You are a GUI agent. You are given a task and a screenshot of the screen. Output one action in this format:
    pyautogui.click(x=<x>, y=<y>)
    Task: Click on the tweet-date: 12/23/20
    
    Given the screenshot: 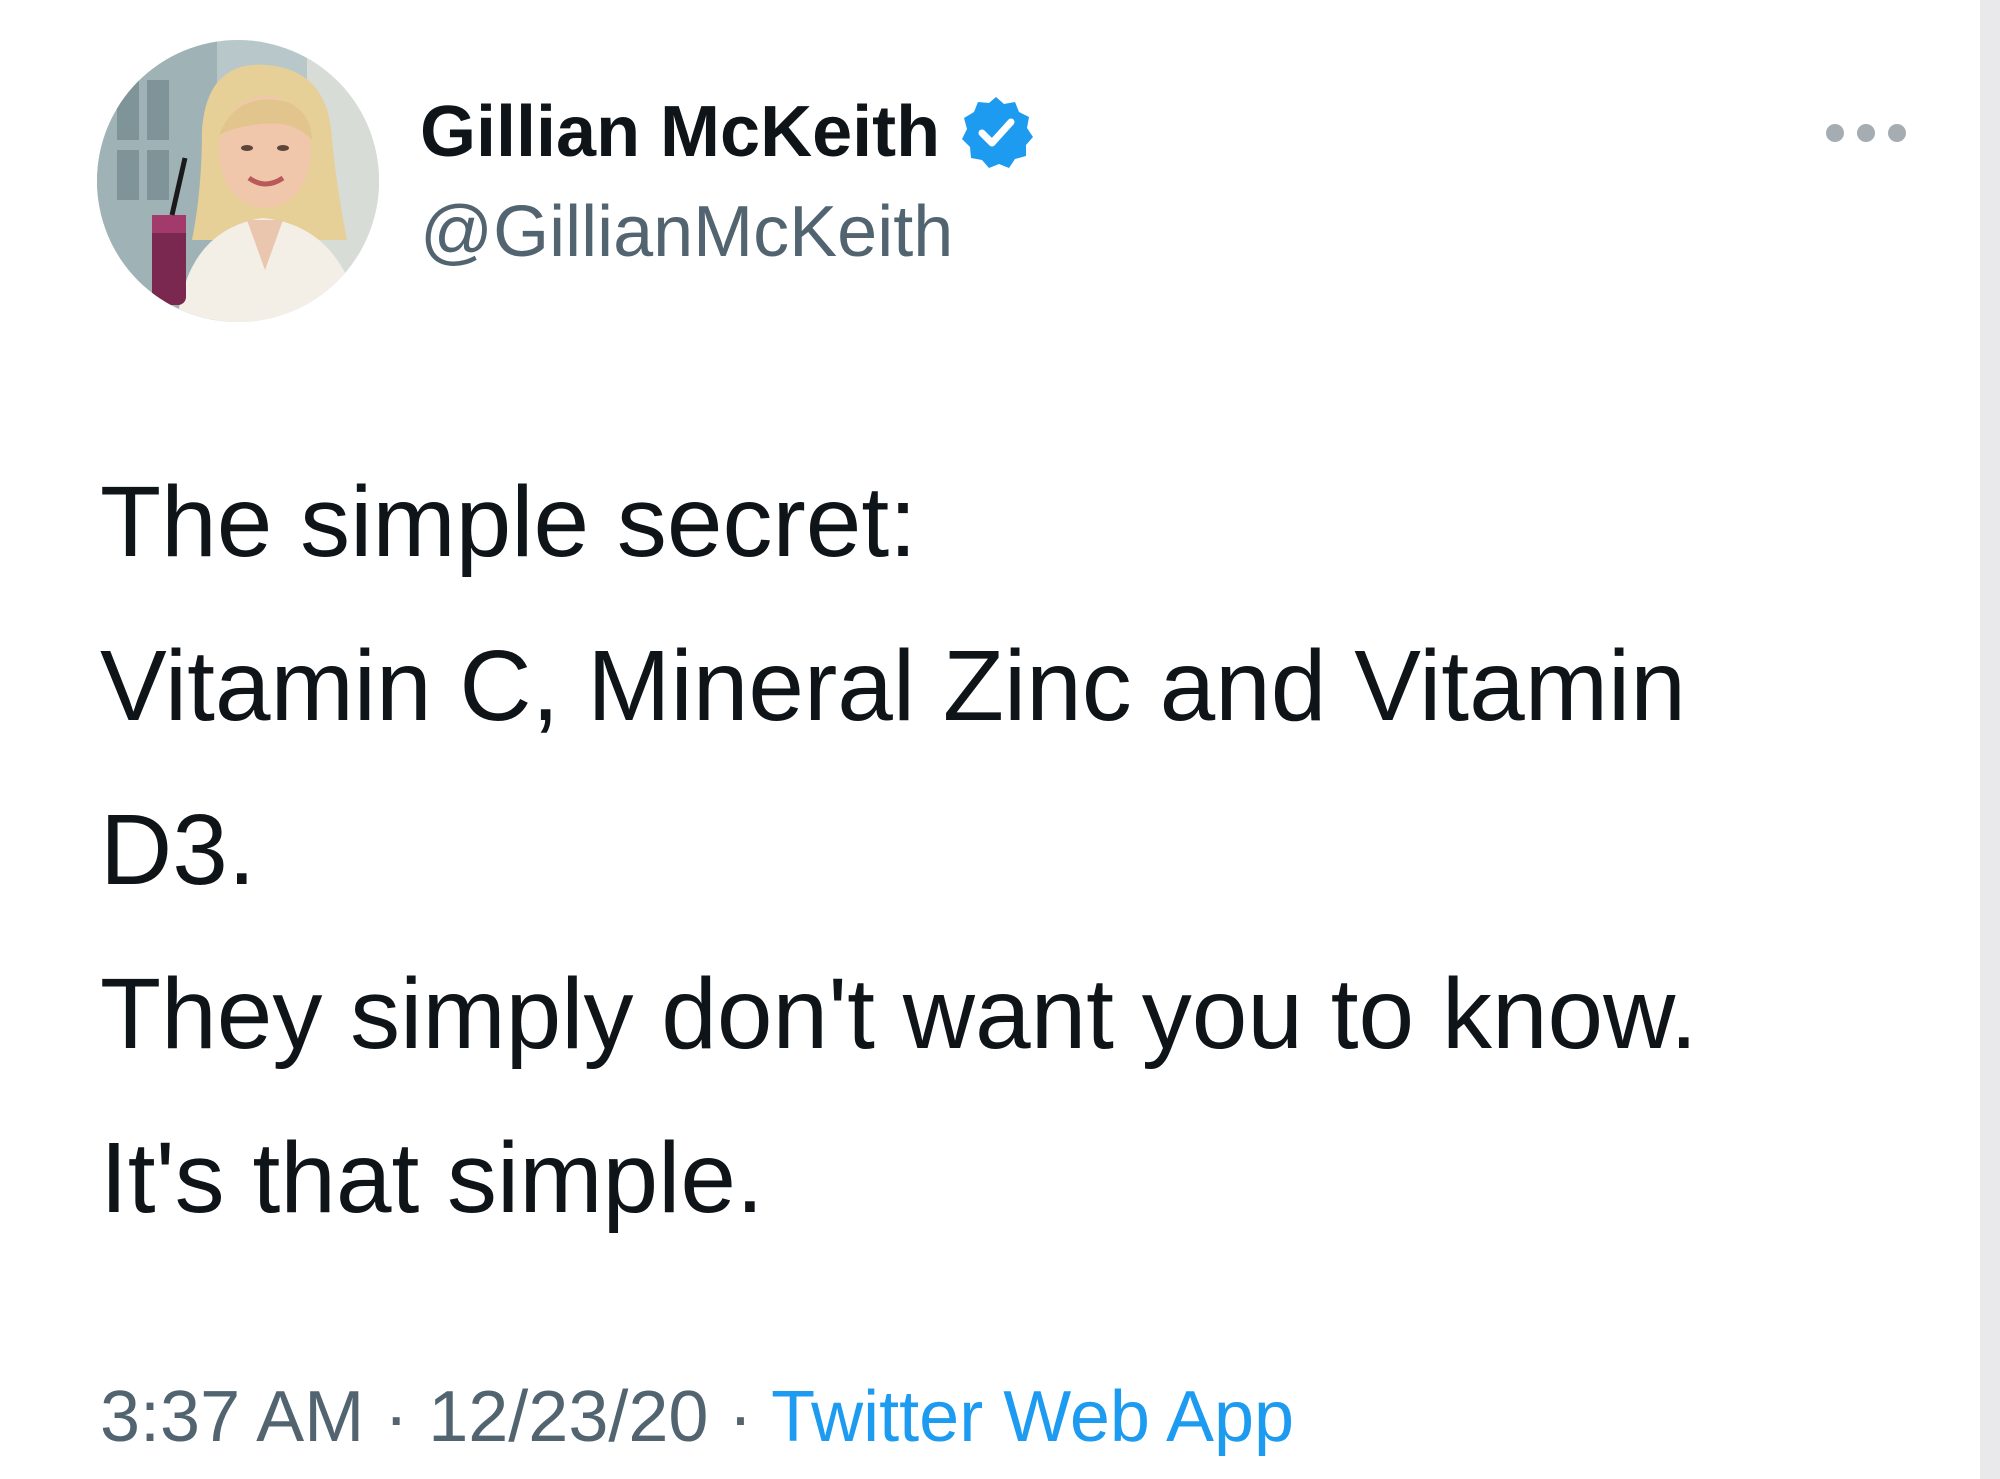 What is the action you would take?
    pyautogui.click(x=568, y=1417)
    